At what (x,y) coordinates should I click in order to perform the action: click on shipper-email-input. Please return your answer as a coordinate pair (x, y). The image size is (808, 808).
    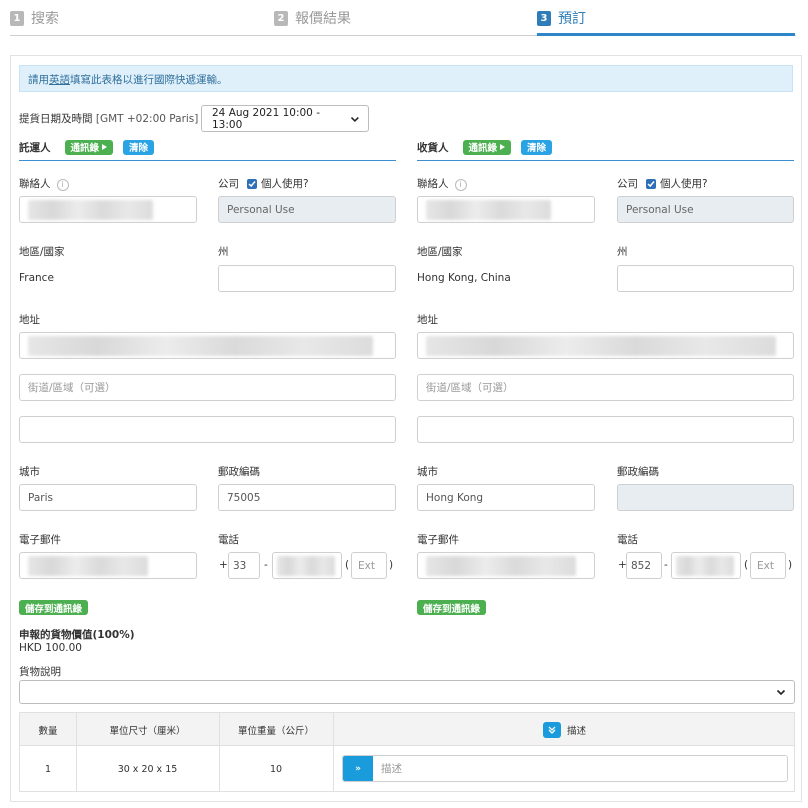
    Looking at the image, I should click on (108, 565).